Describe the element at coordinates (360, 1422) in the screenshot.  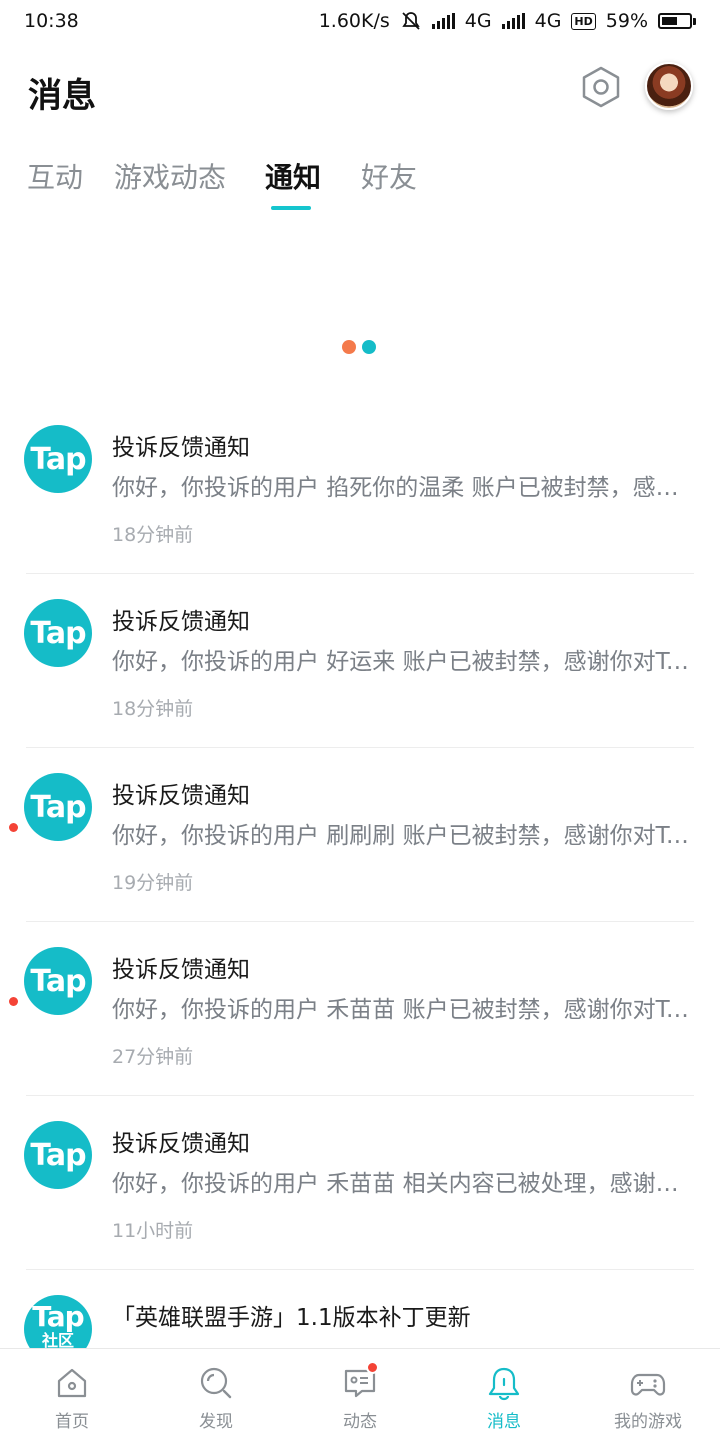
I see `nav-label: 动态` at that location.